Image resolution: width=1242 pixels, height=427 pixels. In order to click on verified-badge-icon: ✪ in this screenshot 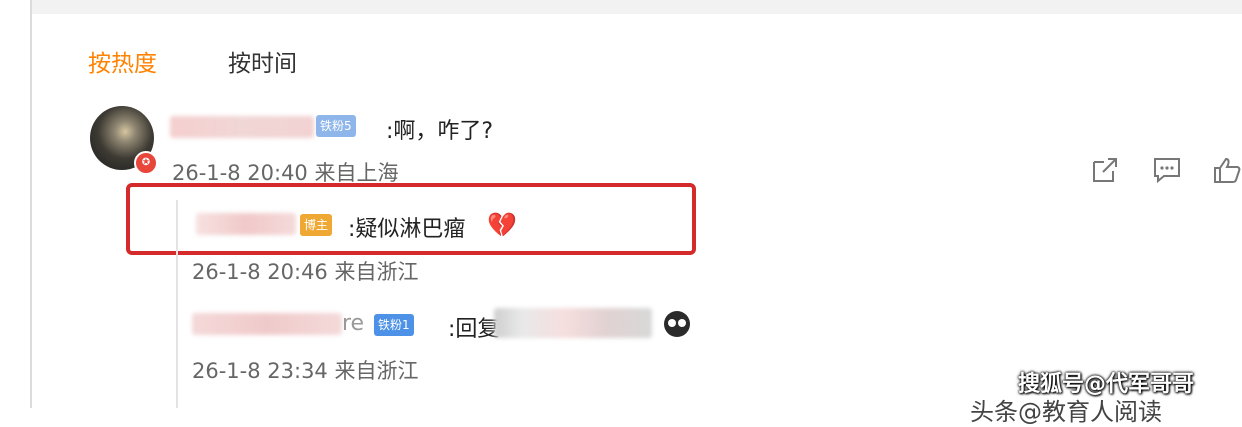, I will do `click(146, 163)`.